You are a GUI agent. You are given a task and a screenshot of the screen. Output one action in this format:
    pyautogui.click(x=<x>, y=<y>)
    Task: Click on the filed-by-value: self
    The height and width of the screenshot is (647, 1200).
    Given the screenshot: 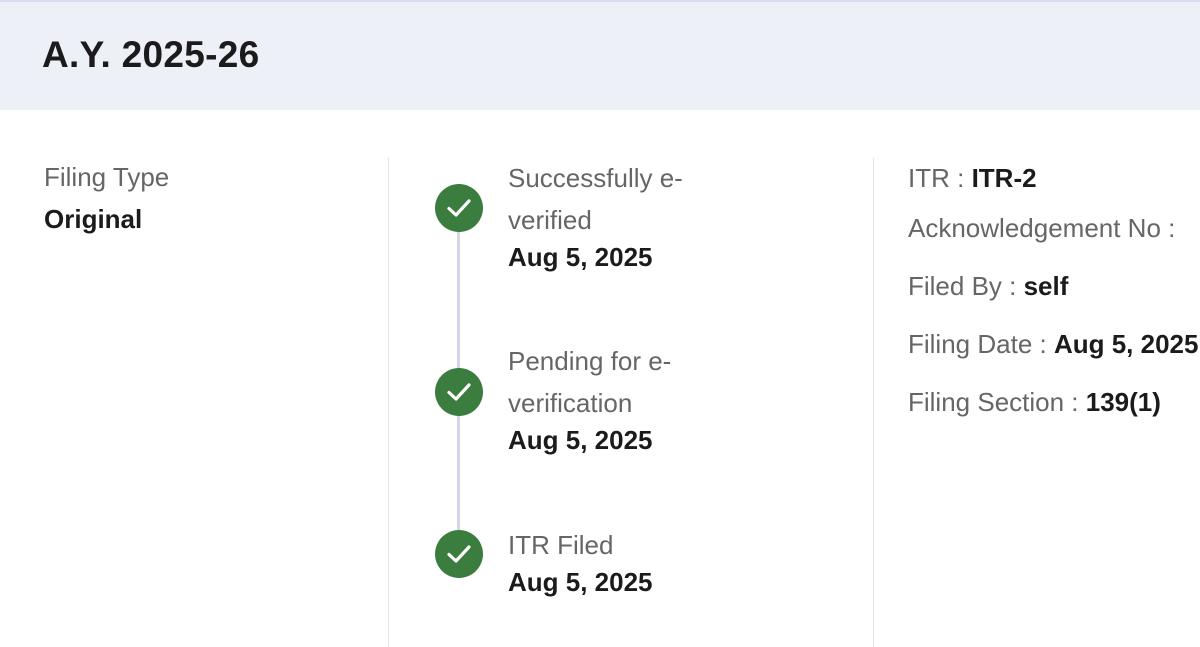 What is the action you would take?
    pyautogui.click(x=1046, y=286)
    